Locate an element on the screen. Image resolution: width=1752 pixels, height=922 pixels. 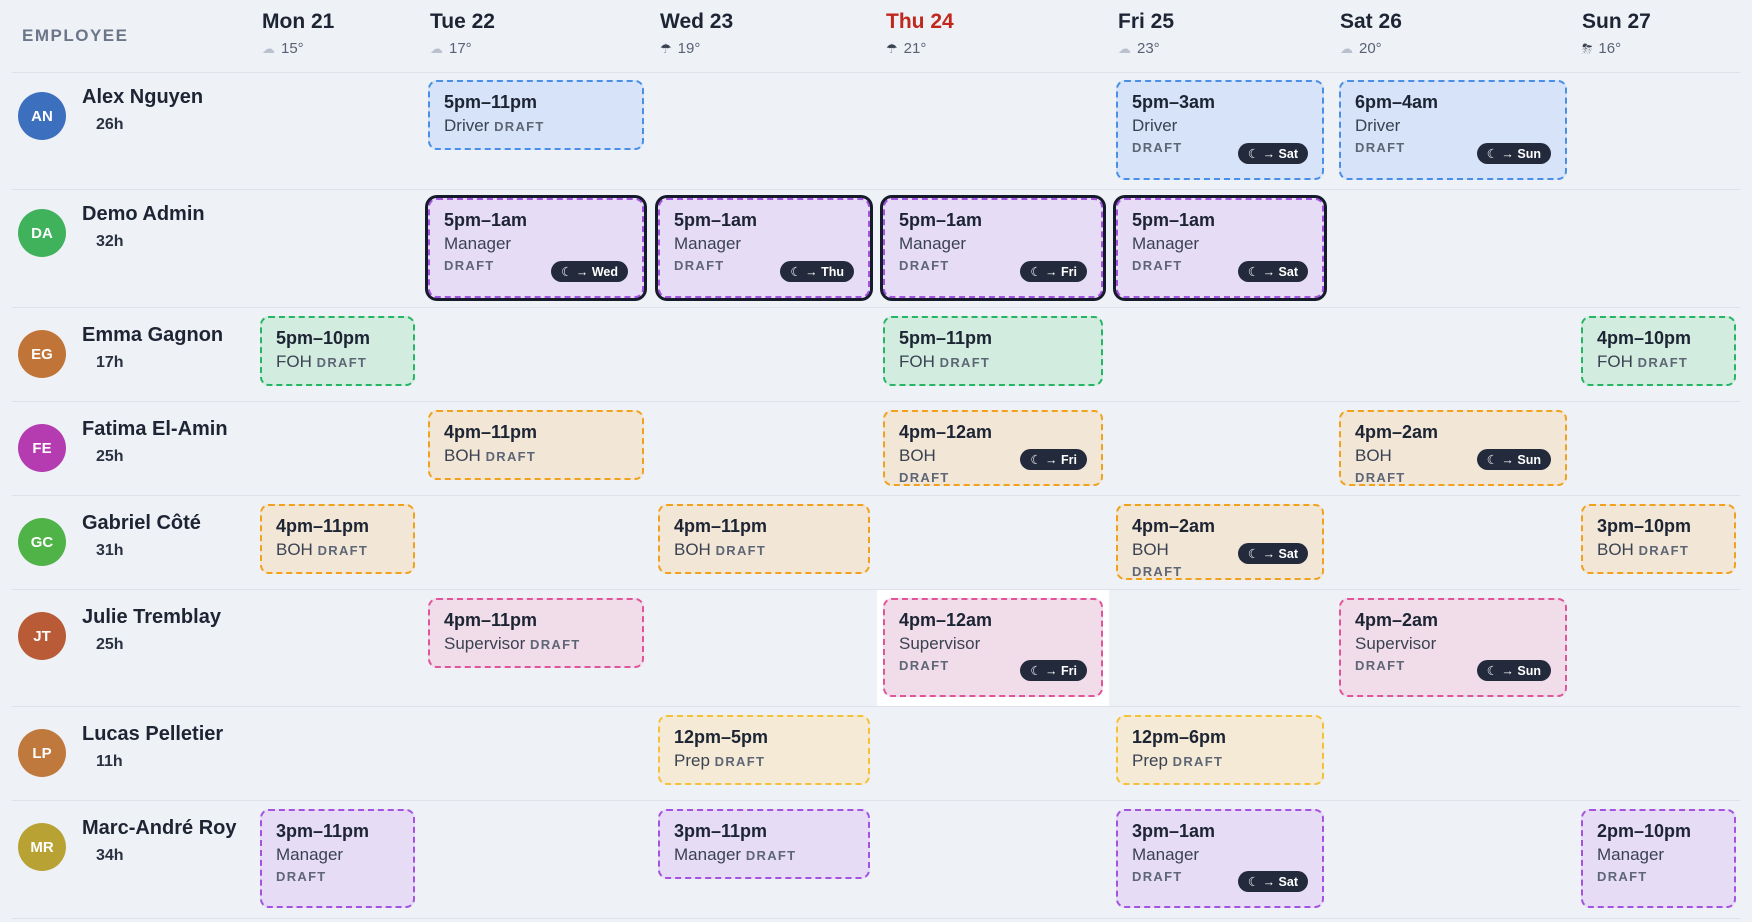
shift-card: 5pm–1am Manager DRAFT ☾ → Sat is located at coordinates (1220, 248).